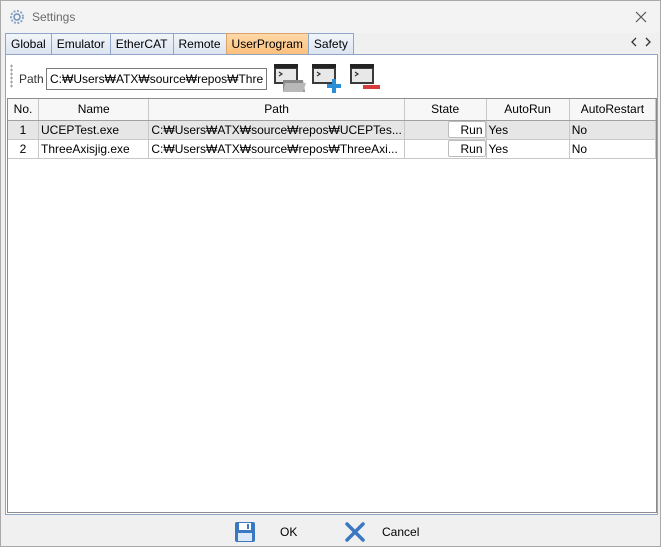  Describe the element at coordinates (289, 532) in the screenshot. I see `ok-label: OK` at that location.